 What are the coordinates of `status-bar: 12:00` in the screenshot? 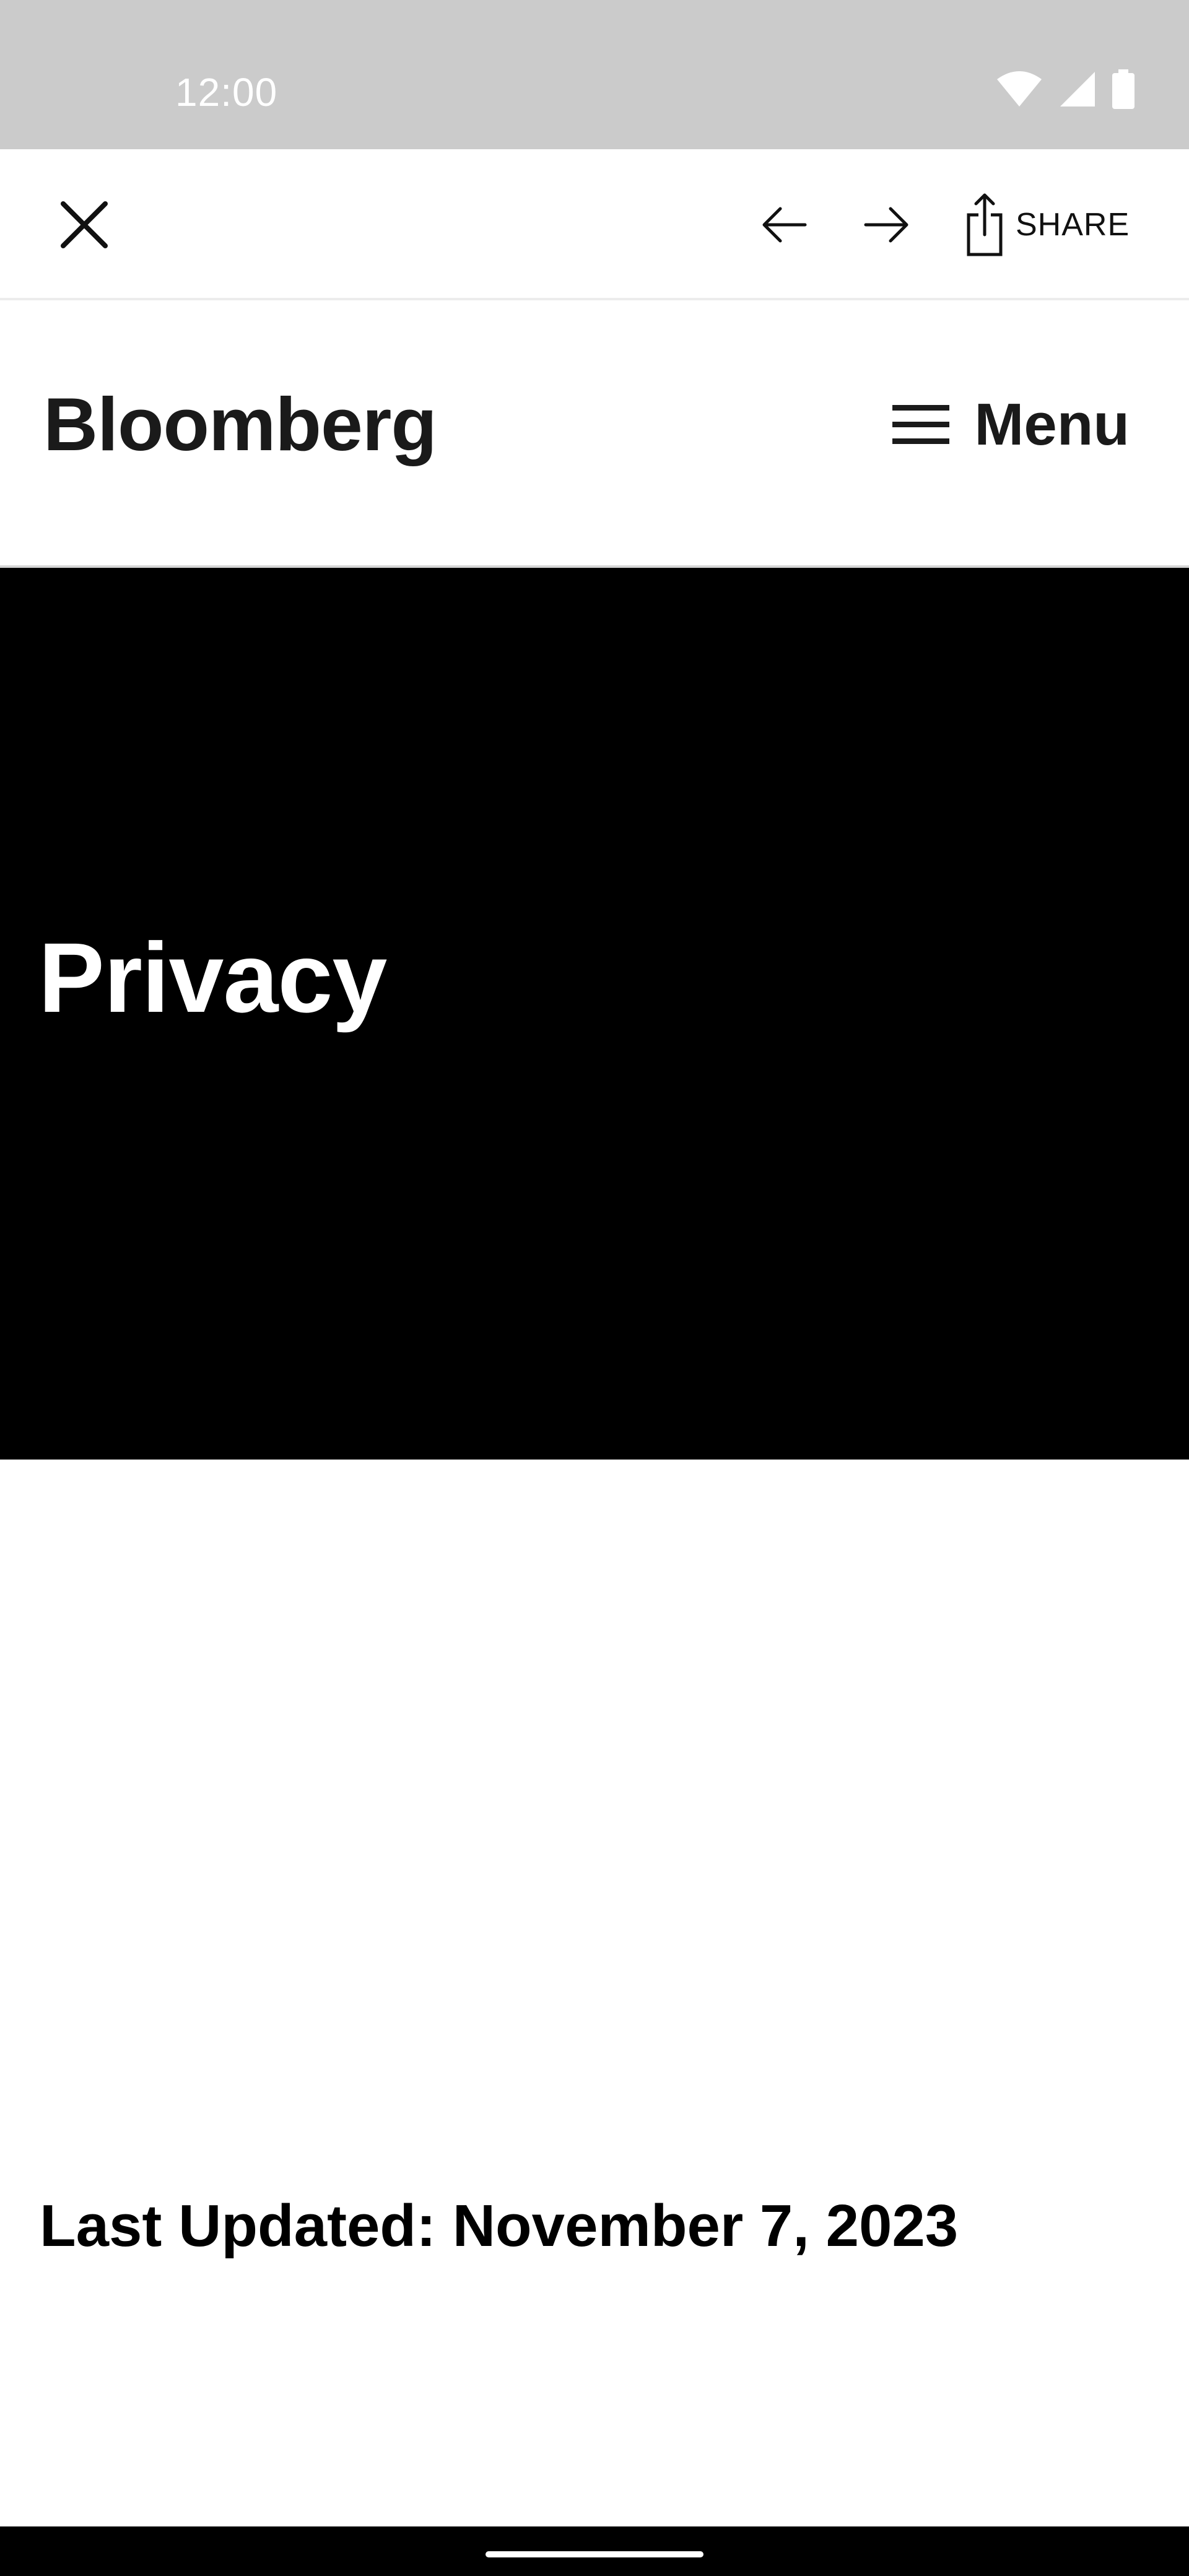 It's located at (594, 74).